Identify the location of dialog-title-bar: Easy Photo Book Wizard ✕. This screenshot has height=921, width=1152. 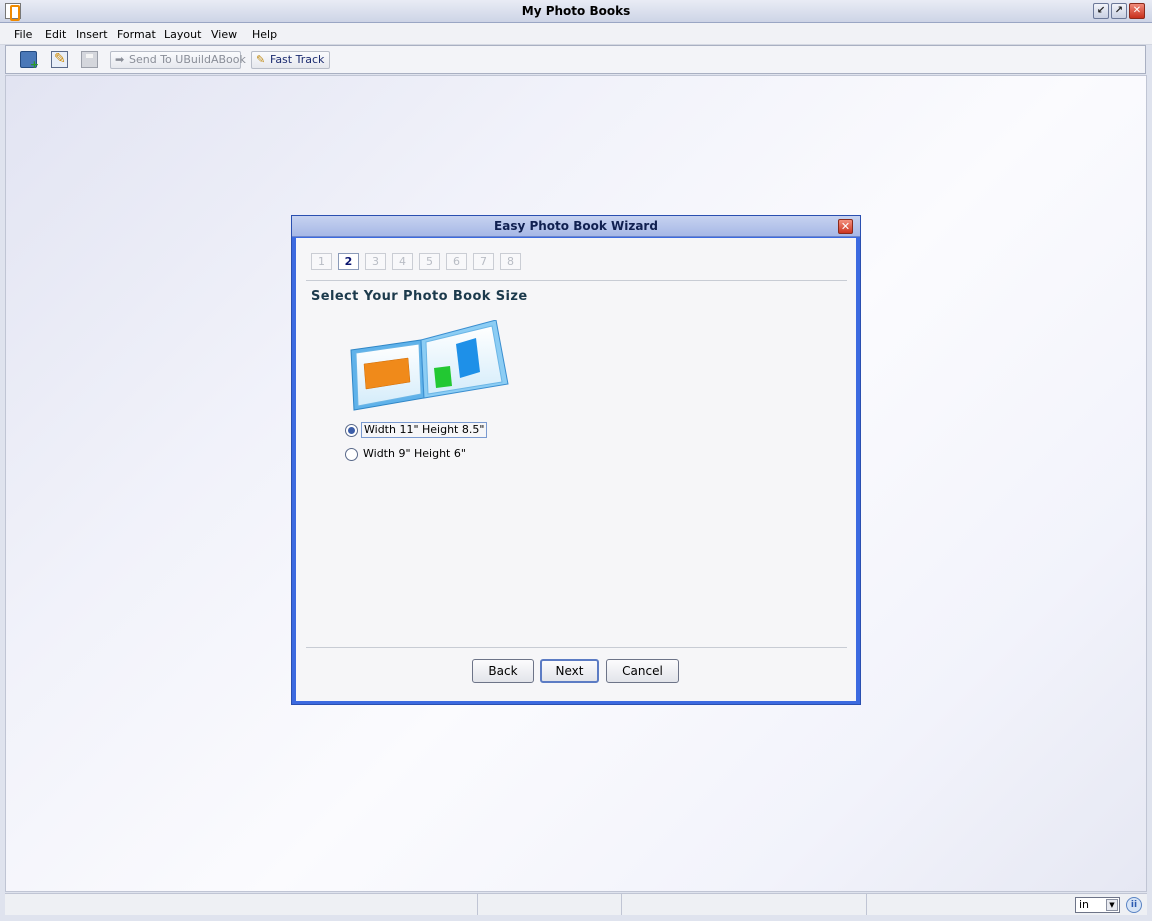
(576, 226).